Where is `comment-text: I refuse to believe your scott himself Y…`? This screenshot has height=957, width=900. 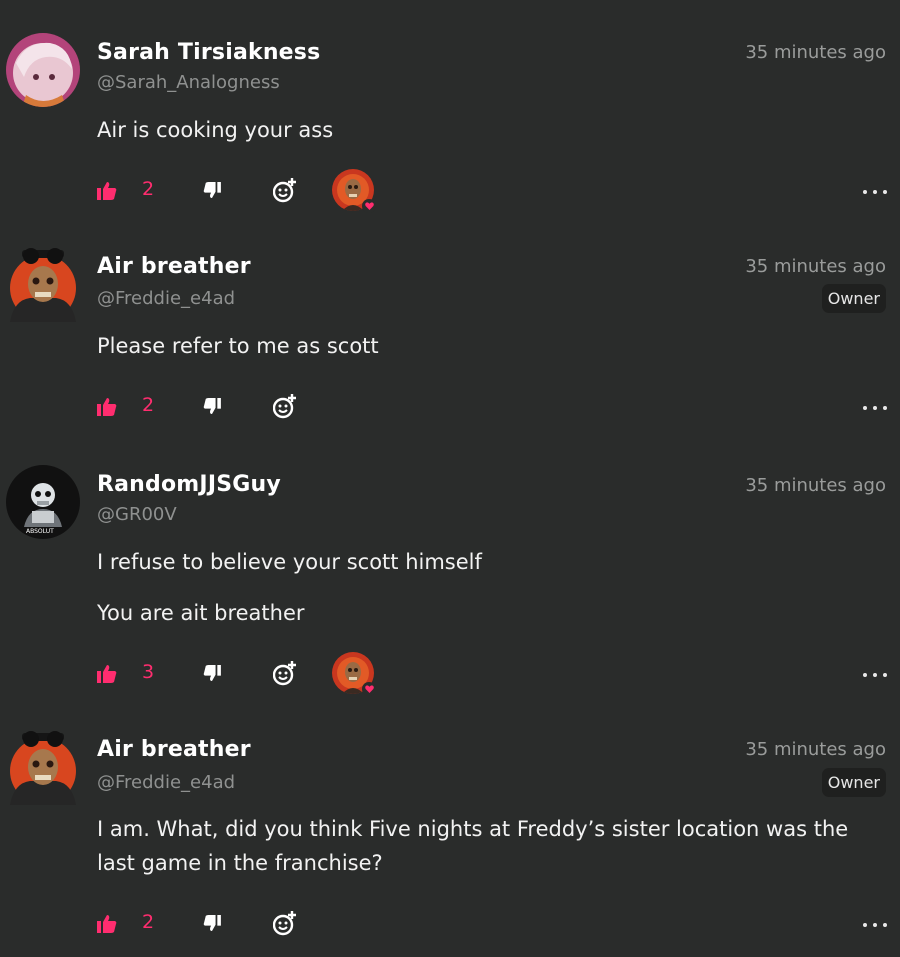 comment-text: I refuse to believe your scott himself Y… is located at coordinates (492, 587).